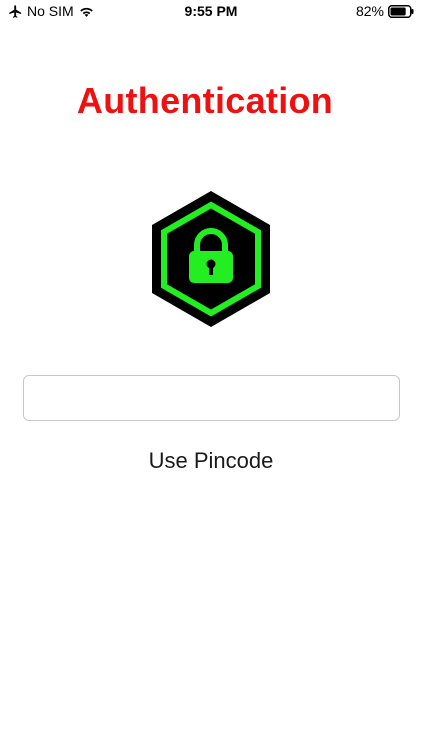  What do you see at coordinates (385, 11) in the screenshot?
I see `status-right: 82%` at bounding box center [385, 11].